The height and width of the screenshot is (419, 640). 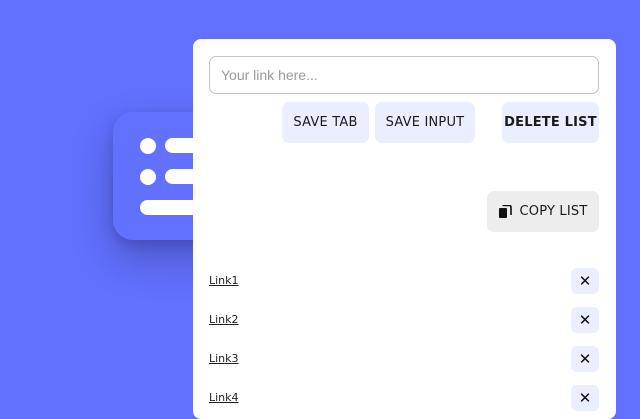 I want to click on link-row: Link2 ✕, so click(x=404, y=320).